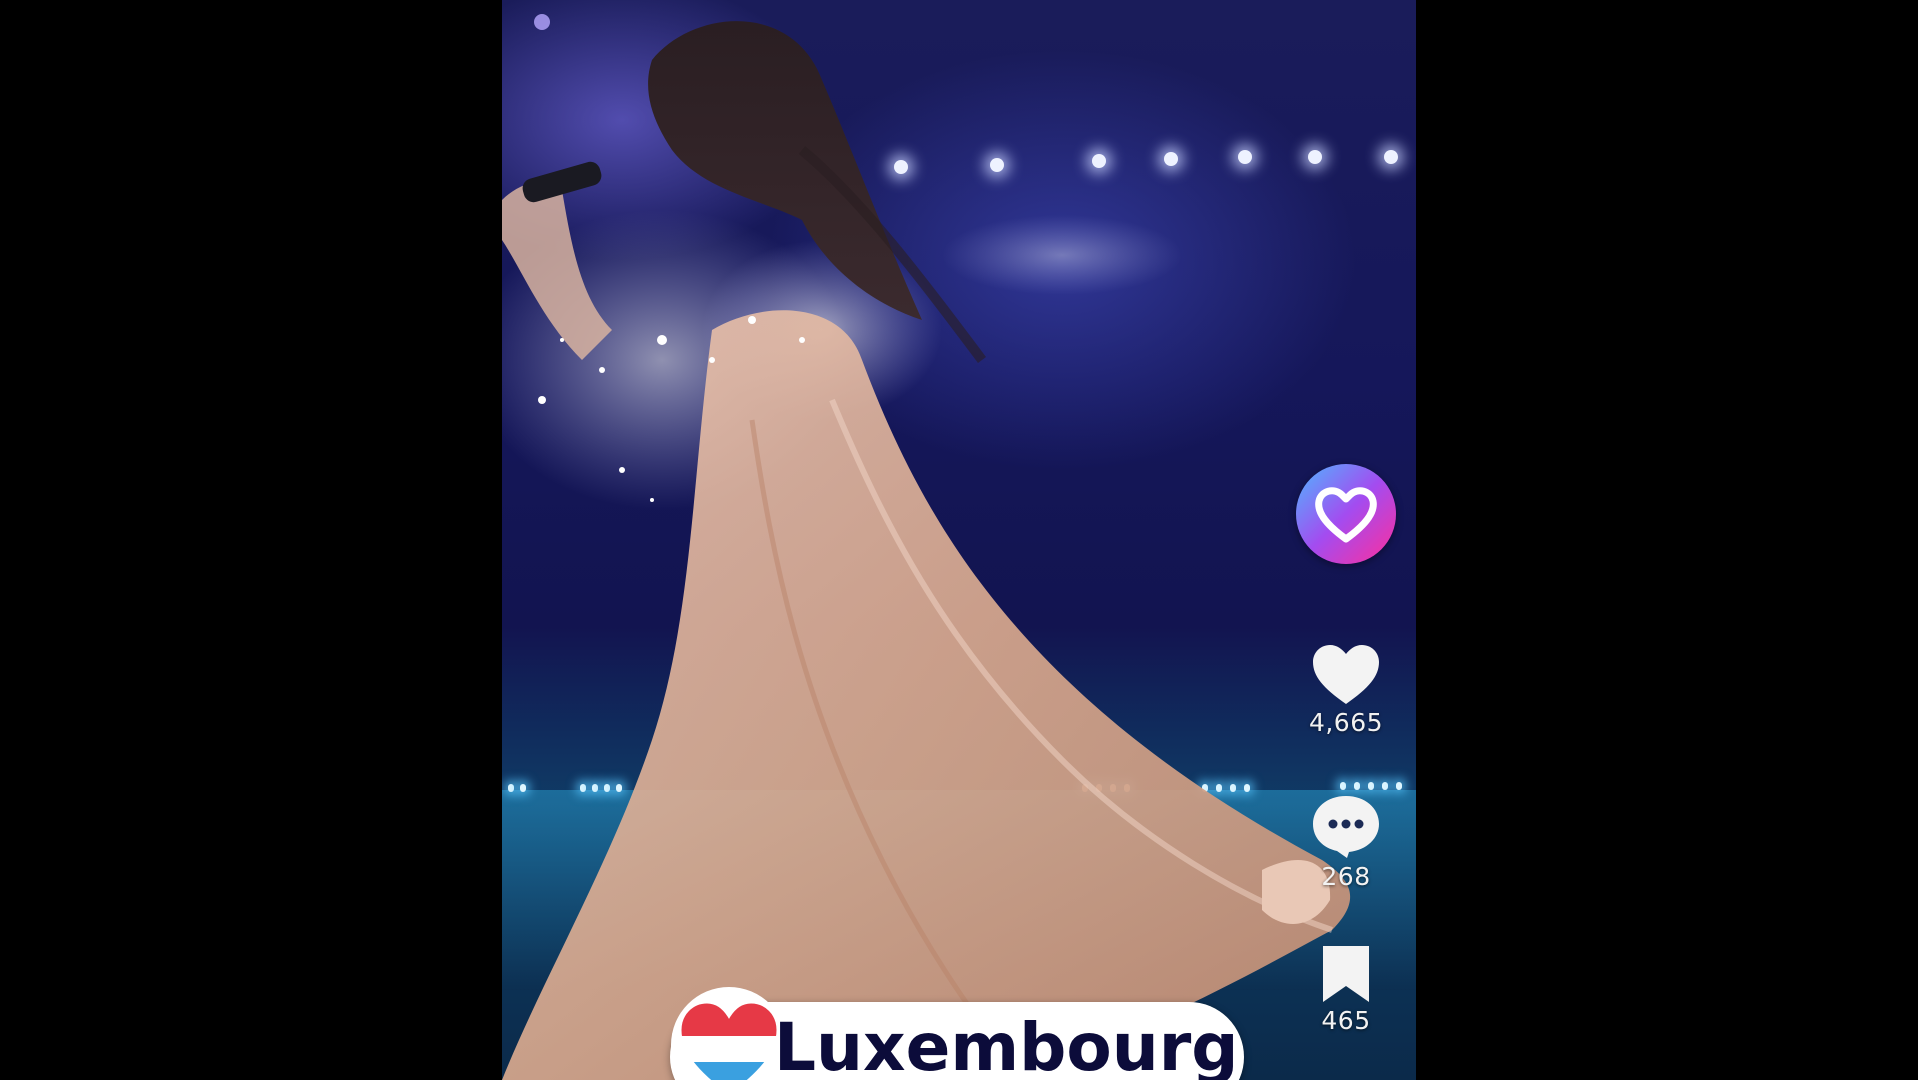 This screenshot has width=1918, height=1080. Describe the element at coordinates (729, 1033) in the screenshot. I see `luxembourg-heart-flag-icon` at that location.